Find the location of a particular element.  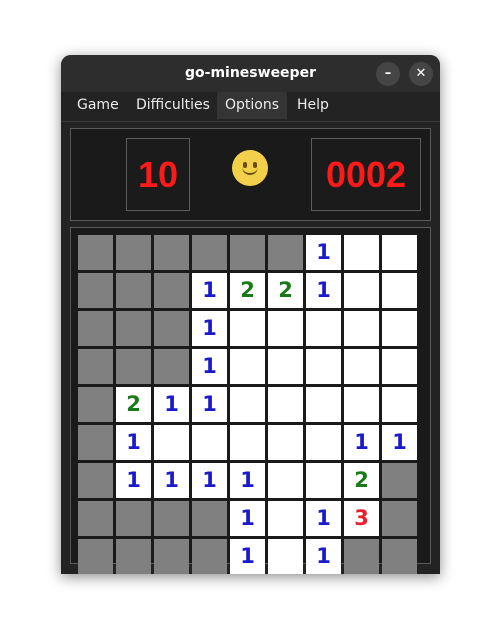

status-panel: 10 0002 is located at coordinates (250, 174).